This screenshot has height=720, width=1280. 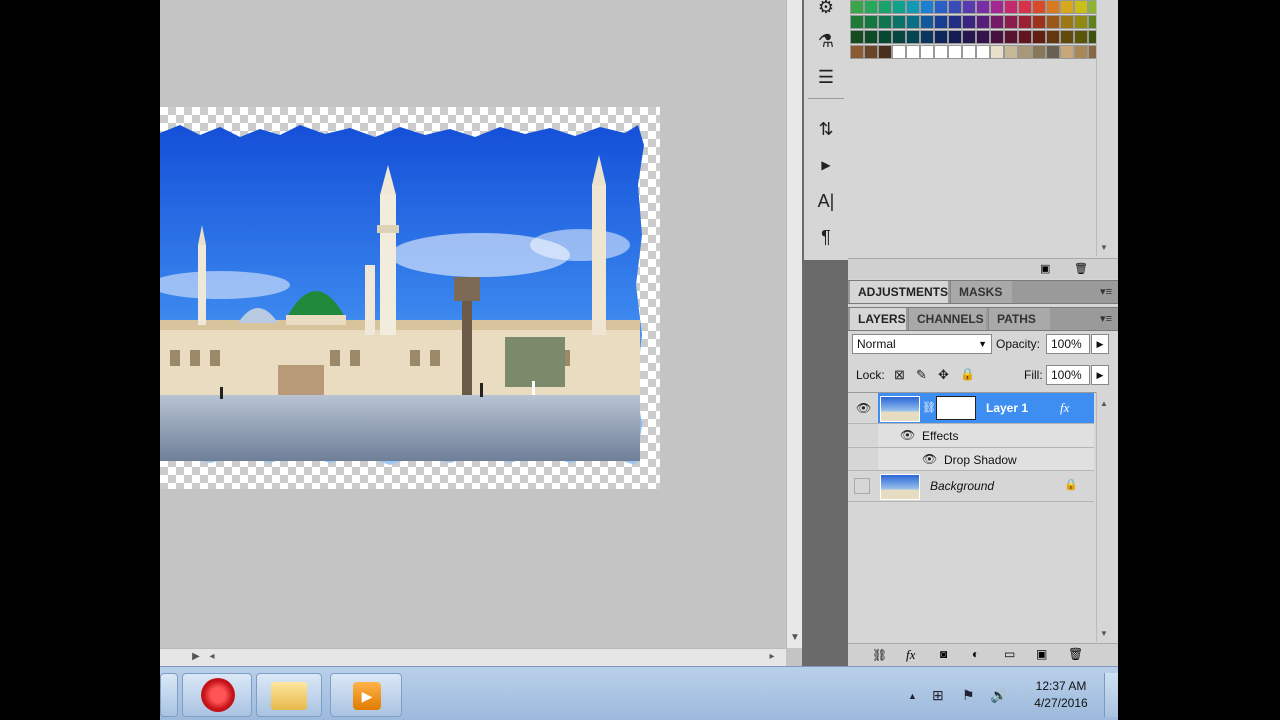 What do you see at coordinates (826, 201) in the screenshot?
I see `character-icon: A|` at bounding box center [826, 201].